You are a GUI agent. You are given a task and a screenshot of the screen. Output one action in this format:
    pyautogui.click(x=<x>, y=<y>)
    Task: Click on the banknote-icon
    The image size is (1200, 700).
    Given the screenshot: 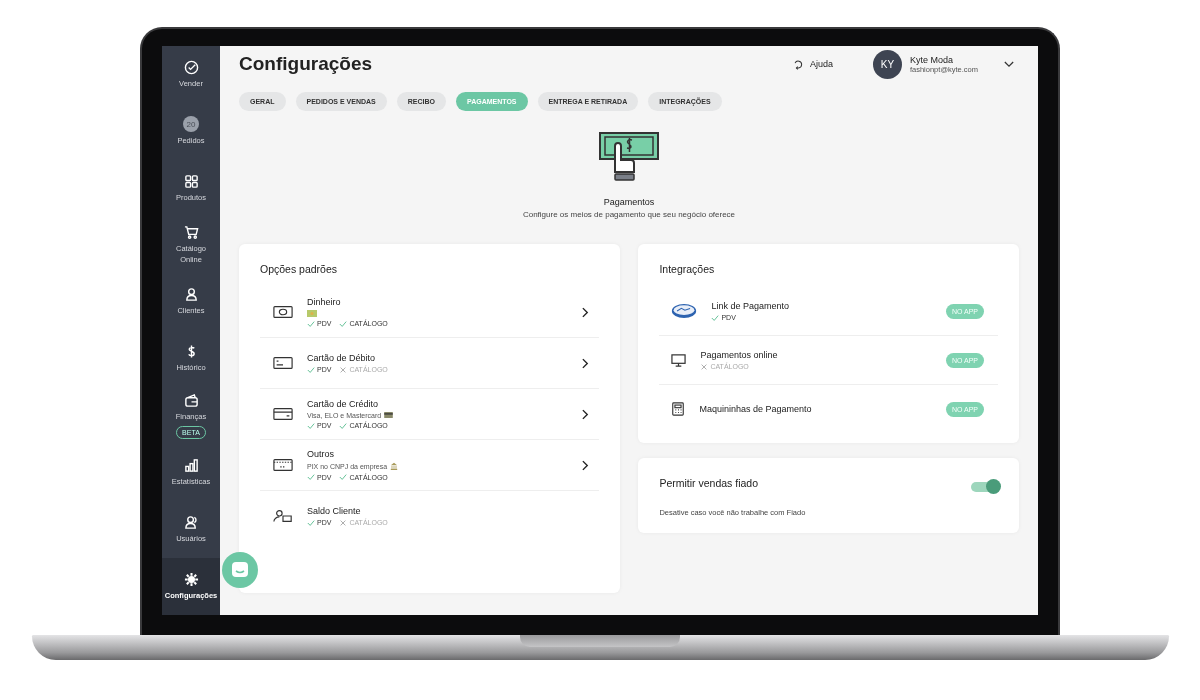 What is the action you would take?
    pyautogui.click(x=283, y=312)
    